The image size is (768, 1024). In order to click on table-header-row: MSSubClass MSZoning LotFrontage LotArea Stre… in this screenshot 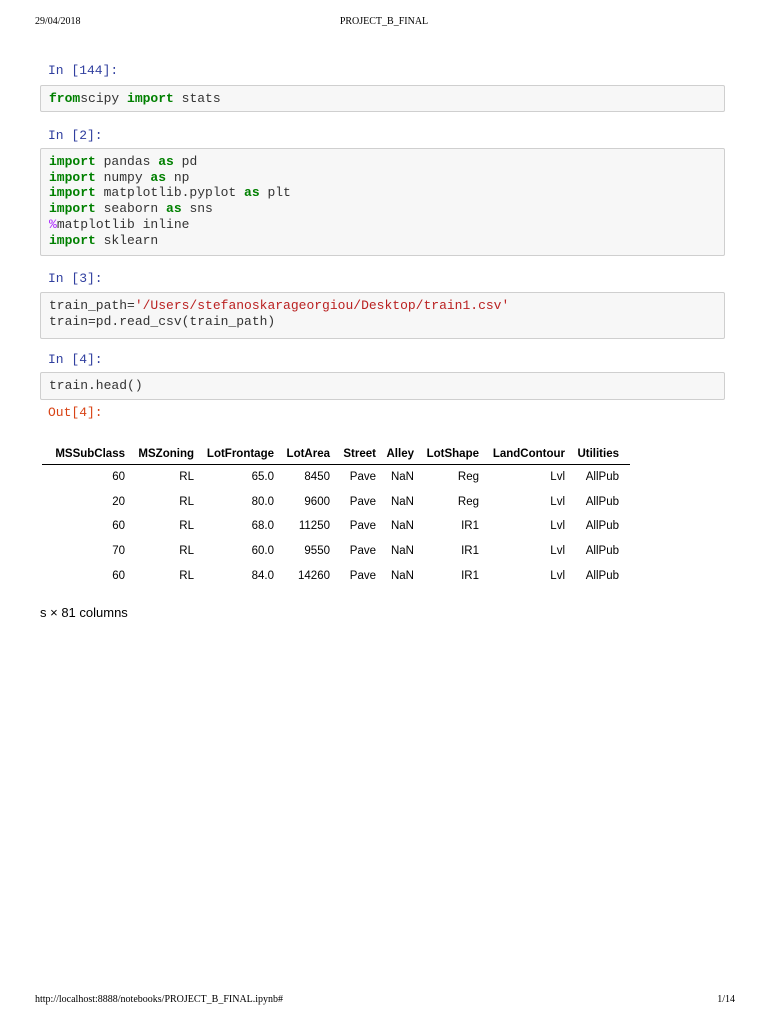, I will do `click(336, 454)`.